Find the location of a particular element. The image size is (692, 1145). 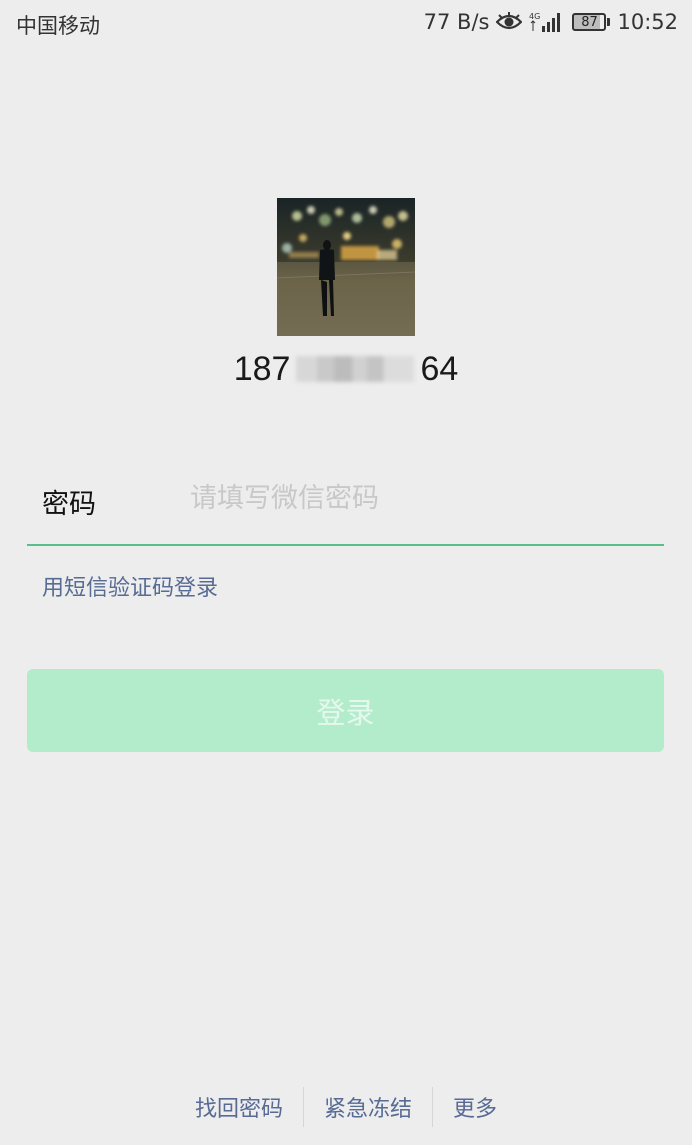

password-underline is located at coordinates (345, 545).